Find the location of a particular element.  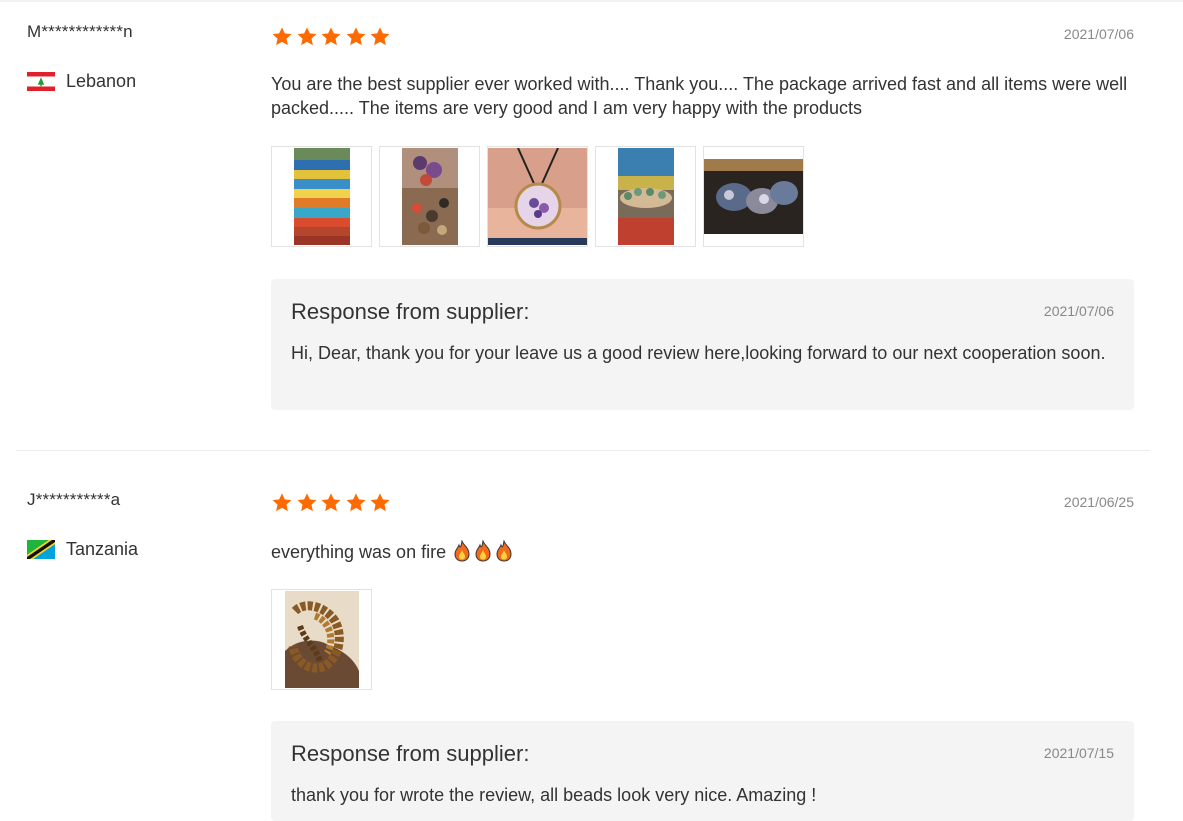

colorful-seed-beads-photo is located at coordinates (321, 196).